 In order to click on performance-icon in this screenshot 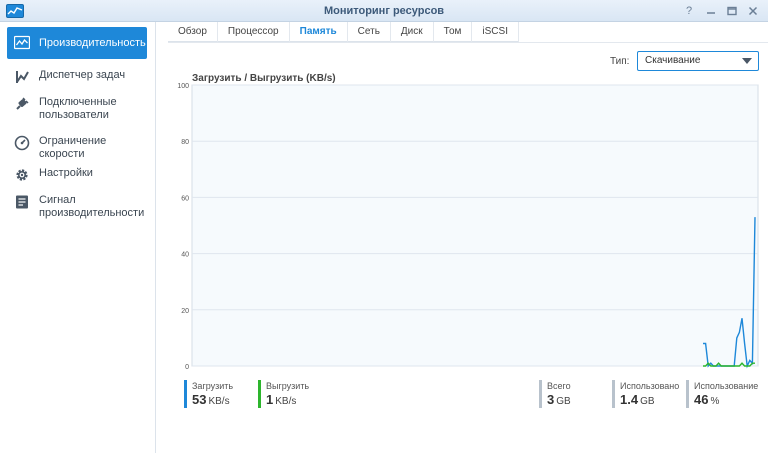, I will do `click(22, 42)`.